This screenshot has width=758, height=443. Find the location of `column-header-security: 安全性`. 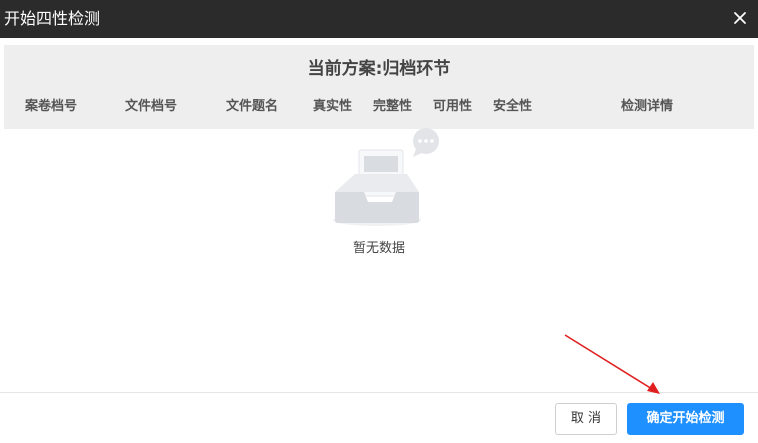

column-header-security: 安全性 is located at coordinates (513, 106).